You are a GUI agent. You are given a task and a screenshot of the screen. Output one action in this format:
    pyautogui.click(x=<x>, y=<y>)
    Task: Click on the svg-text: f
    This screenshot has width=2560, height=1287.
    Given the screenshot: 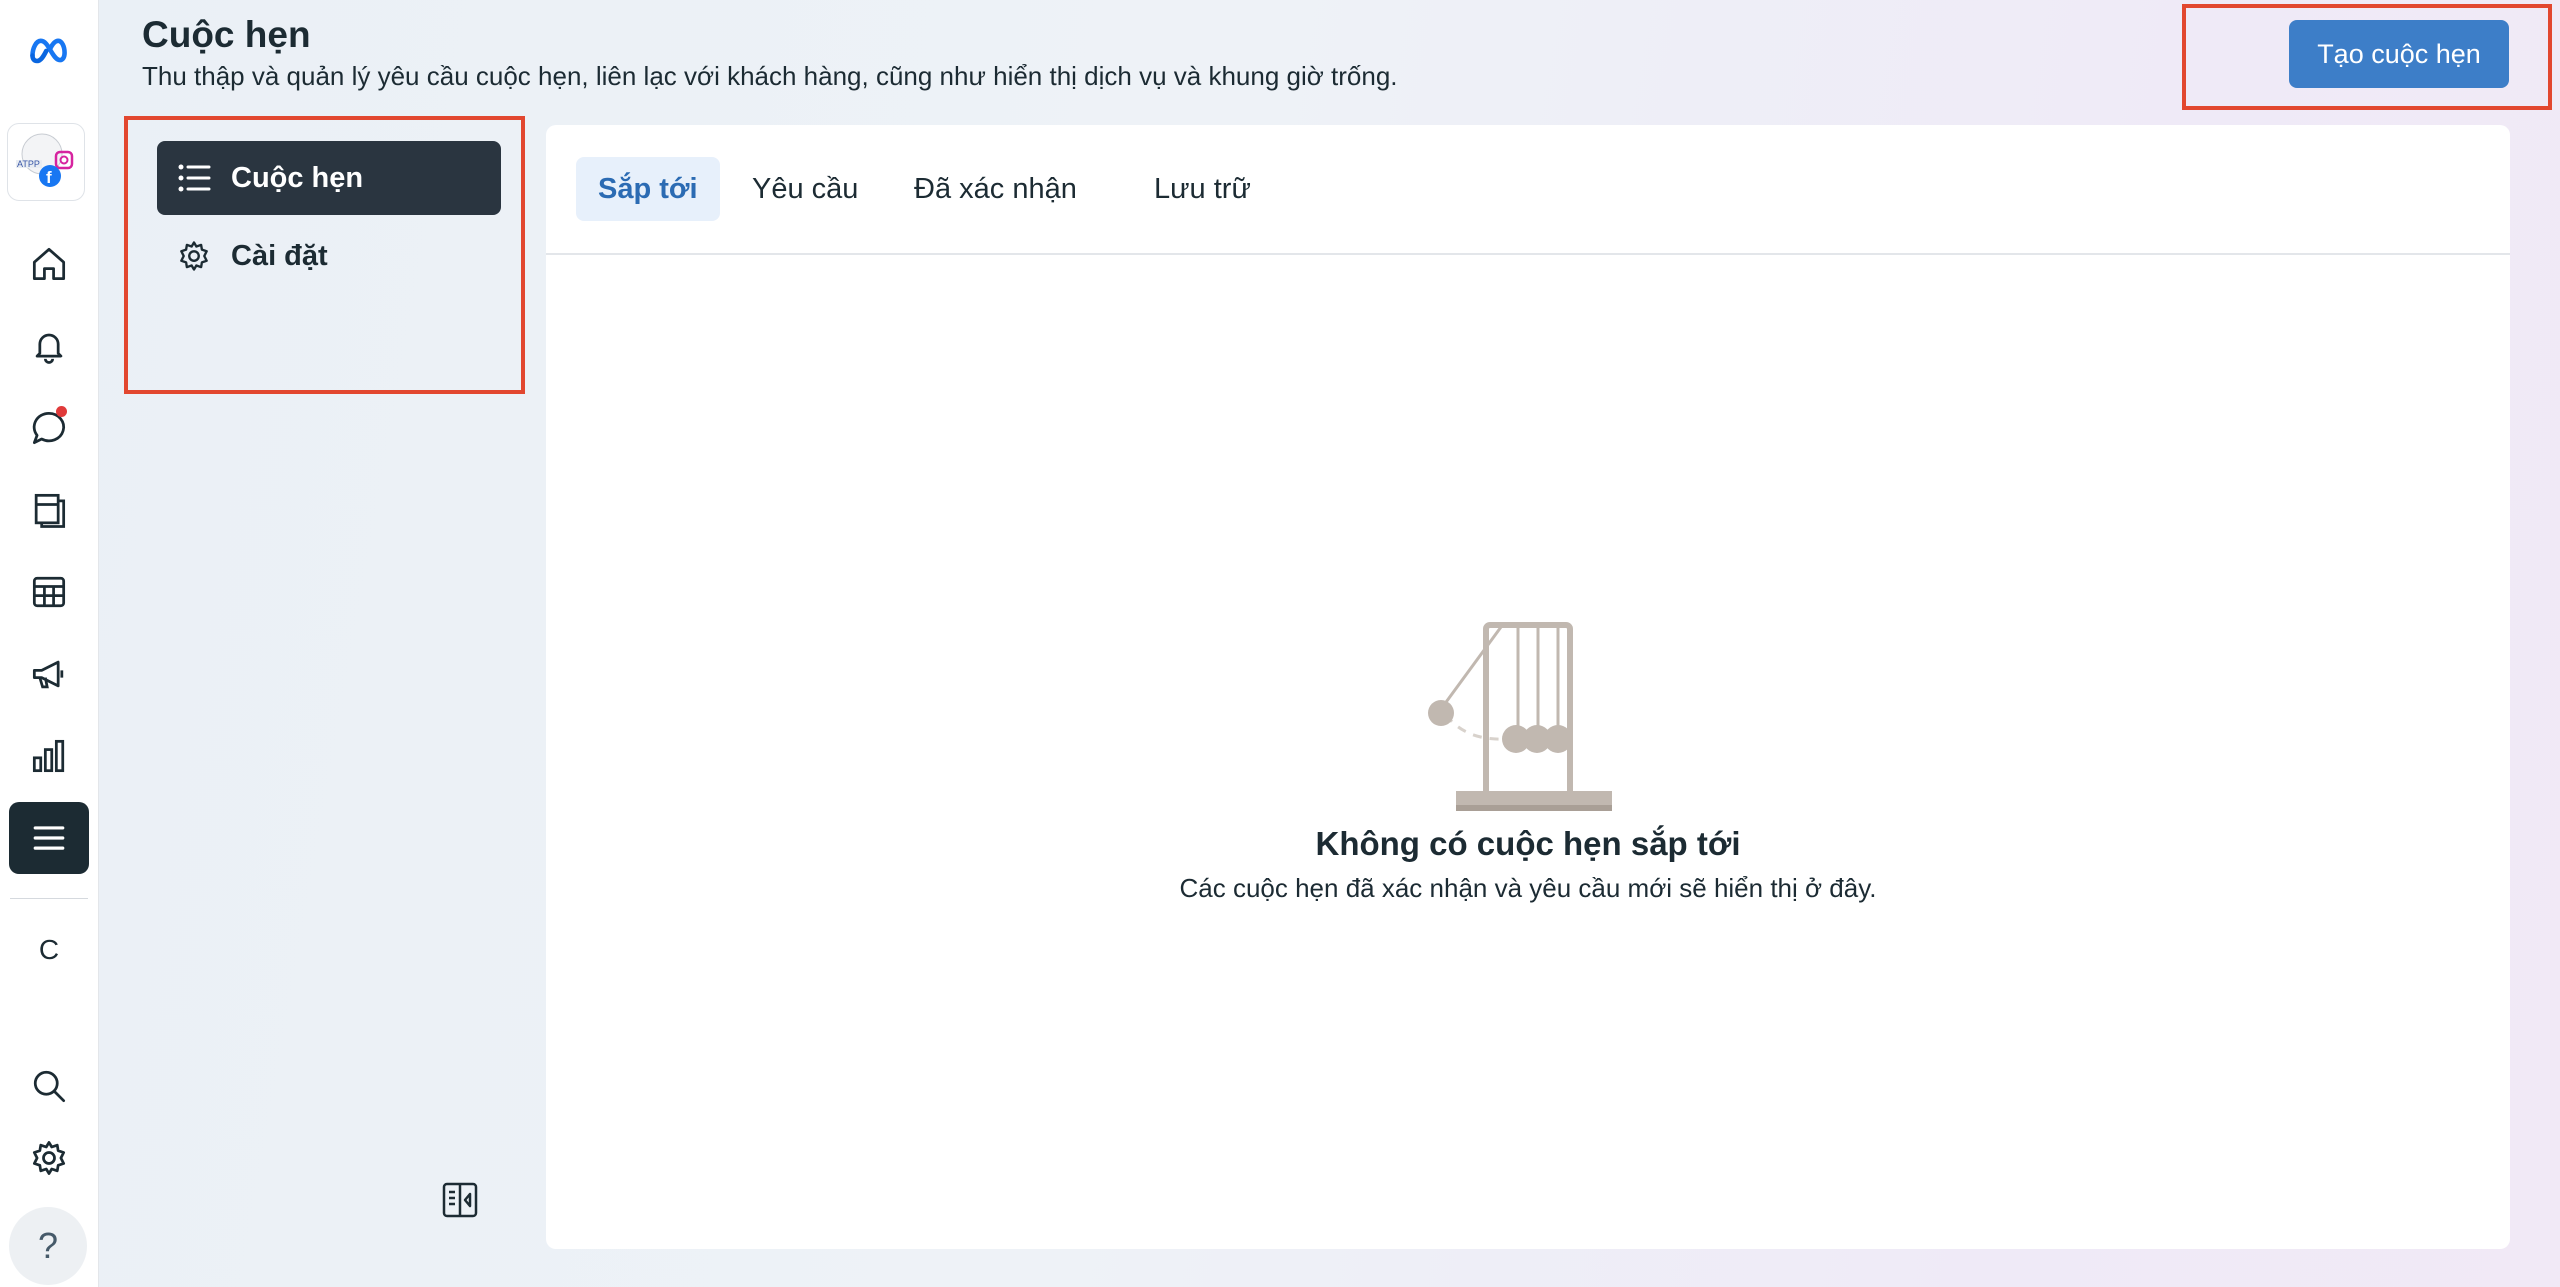 What is the action you would take?
    pyautogui.click(x=49, y=177)
    